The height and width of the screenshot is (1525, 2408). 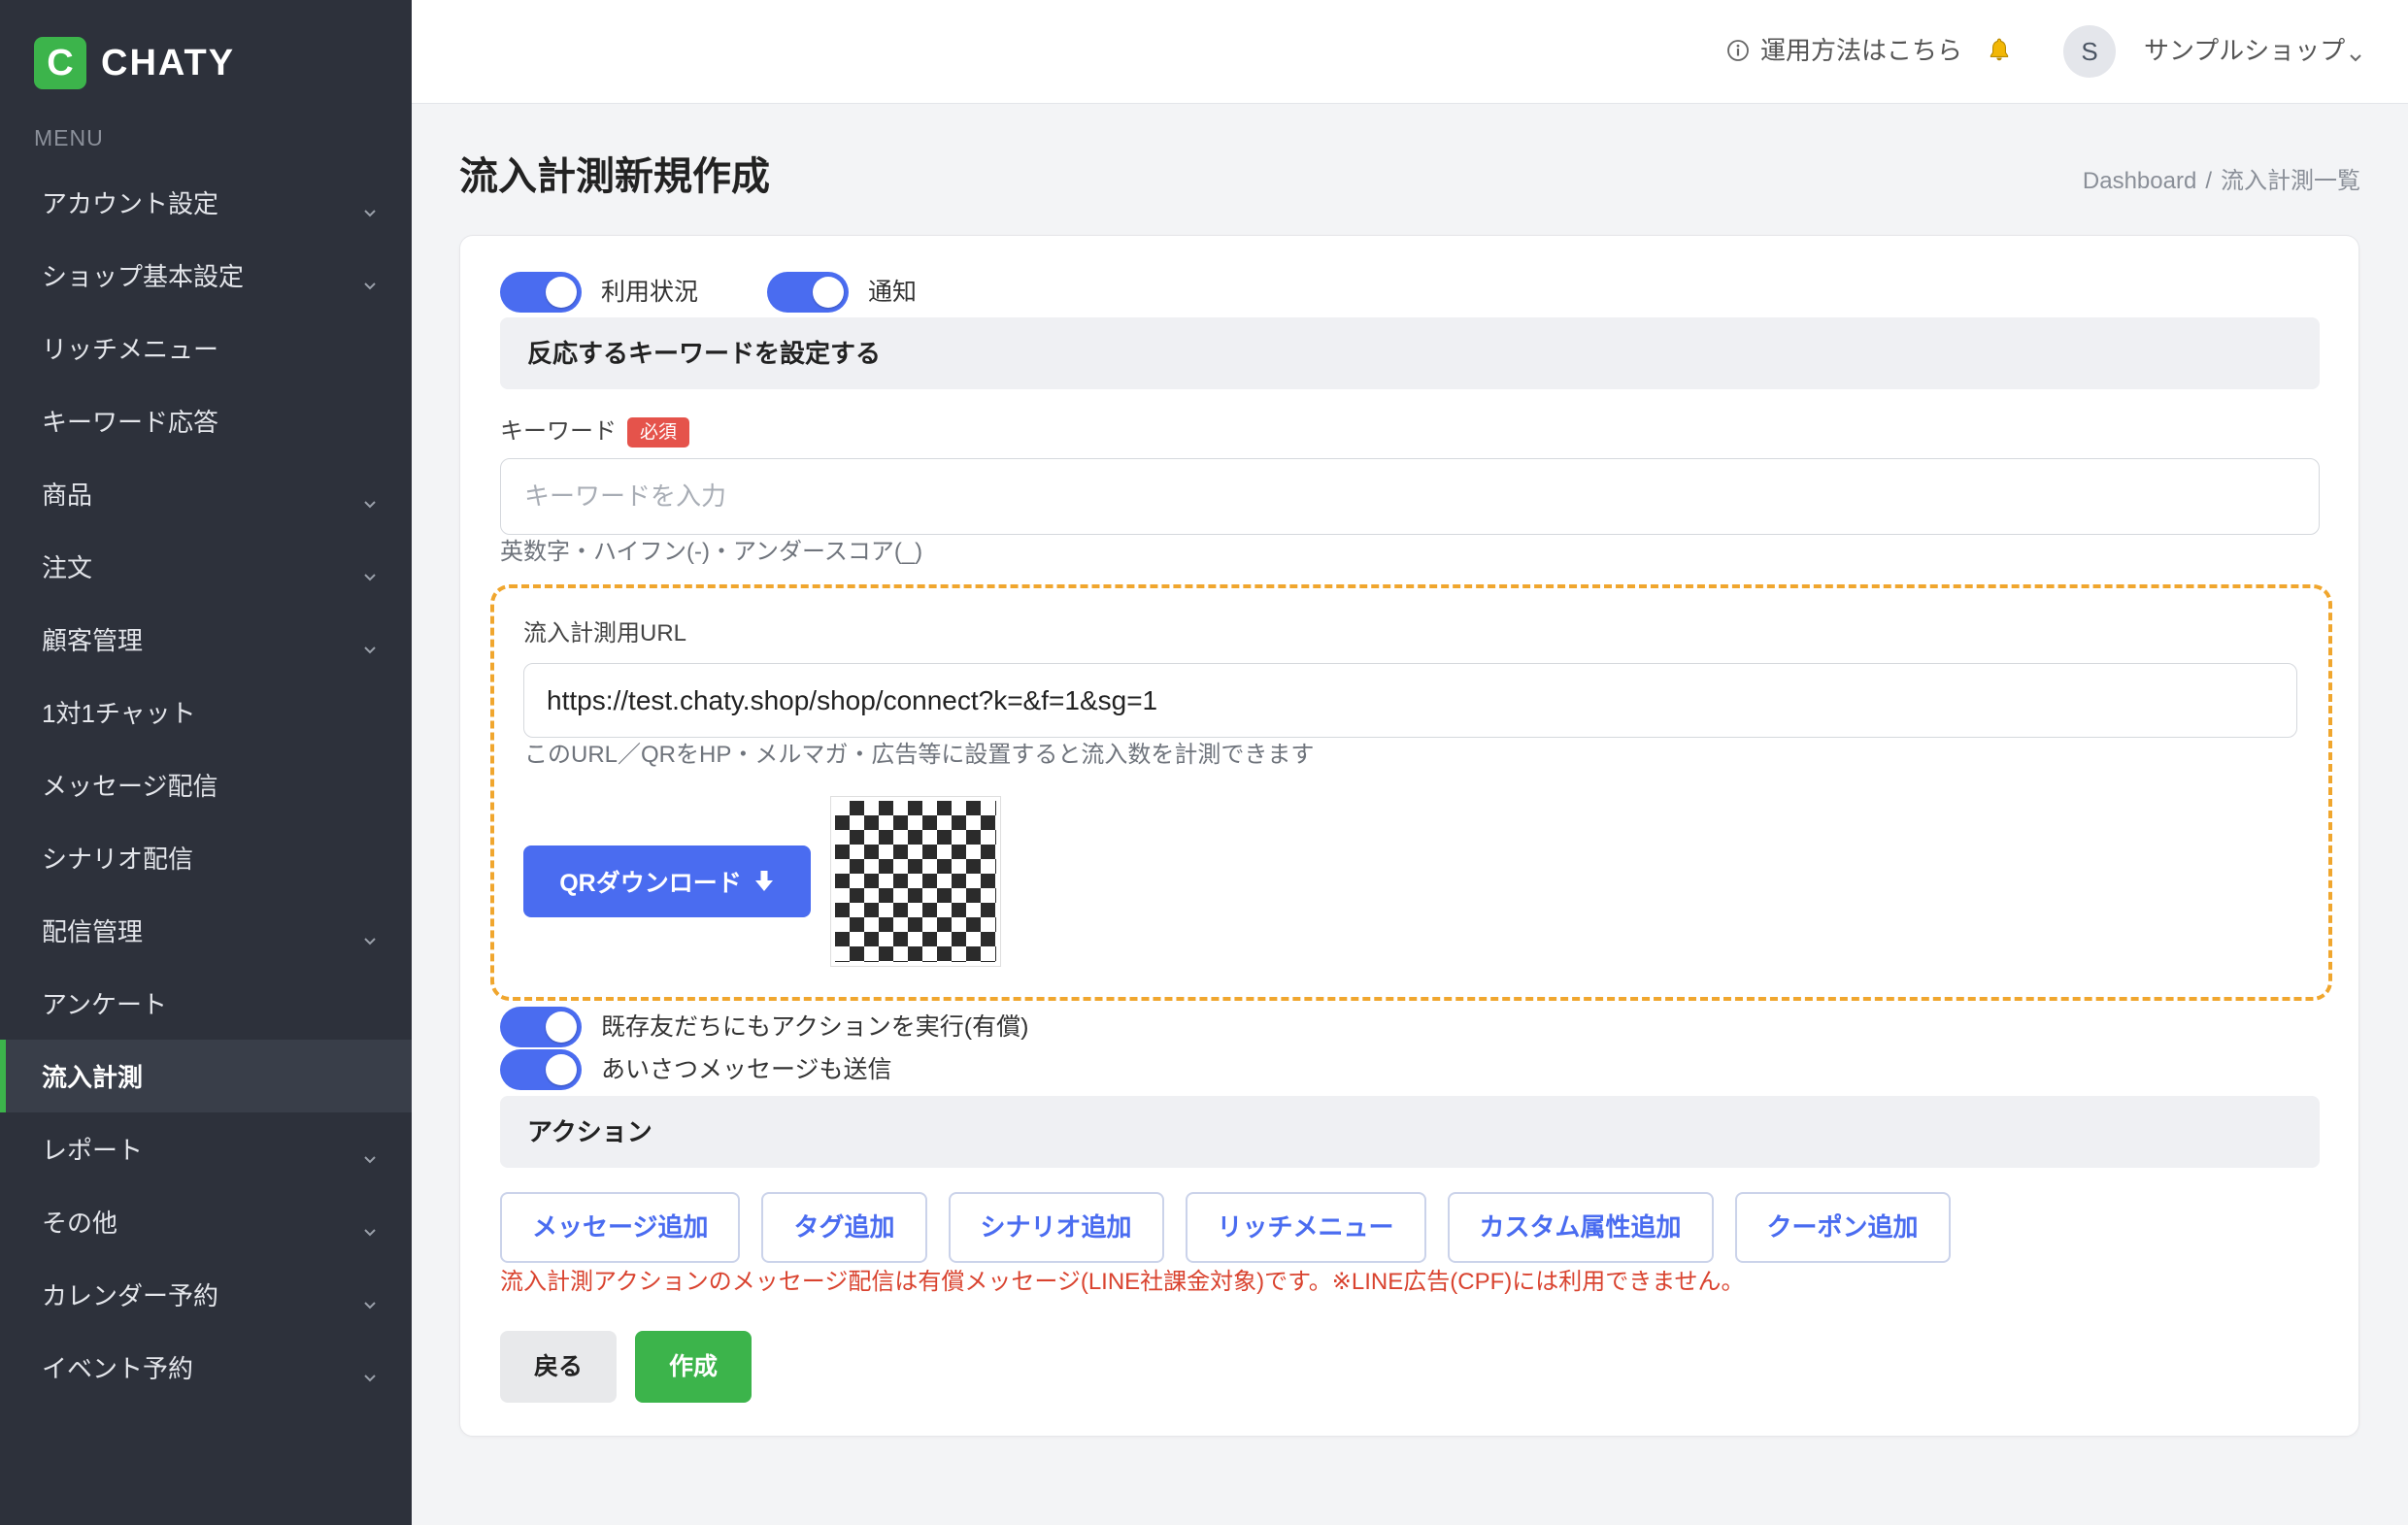 What do you see at coordinates (558, 431) in the screenshot?
I see `keyword-label: キーワード` at bounding box center [558, 431].